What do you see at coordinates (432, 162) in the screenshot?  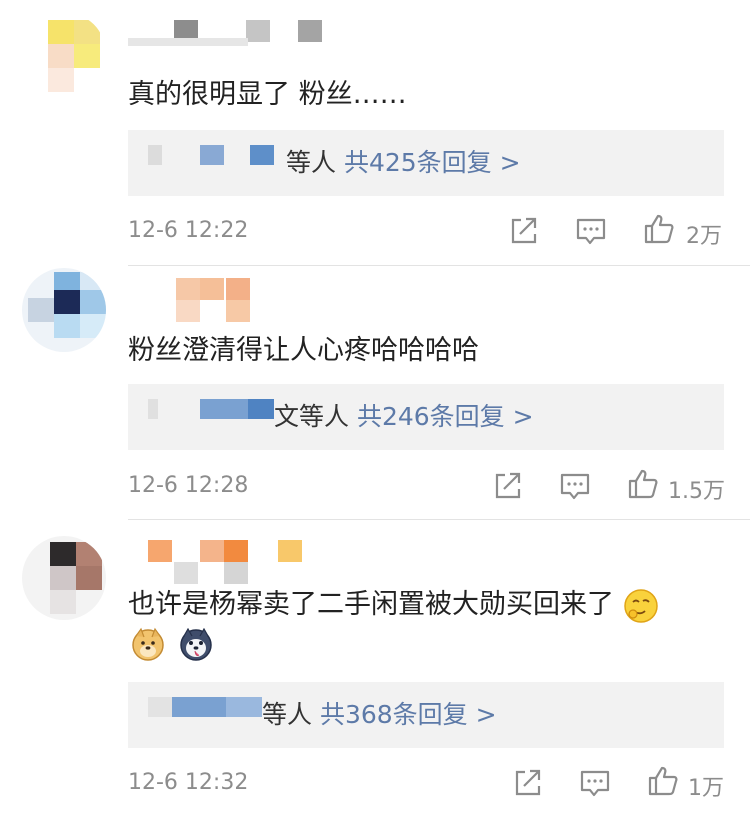 I see `reply-count-link: 共425条回复 >` at bounding box center [432, 162].